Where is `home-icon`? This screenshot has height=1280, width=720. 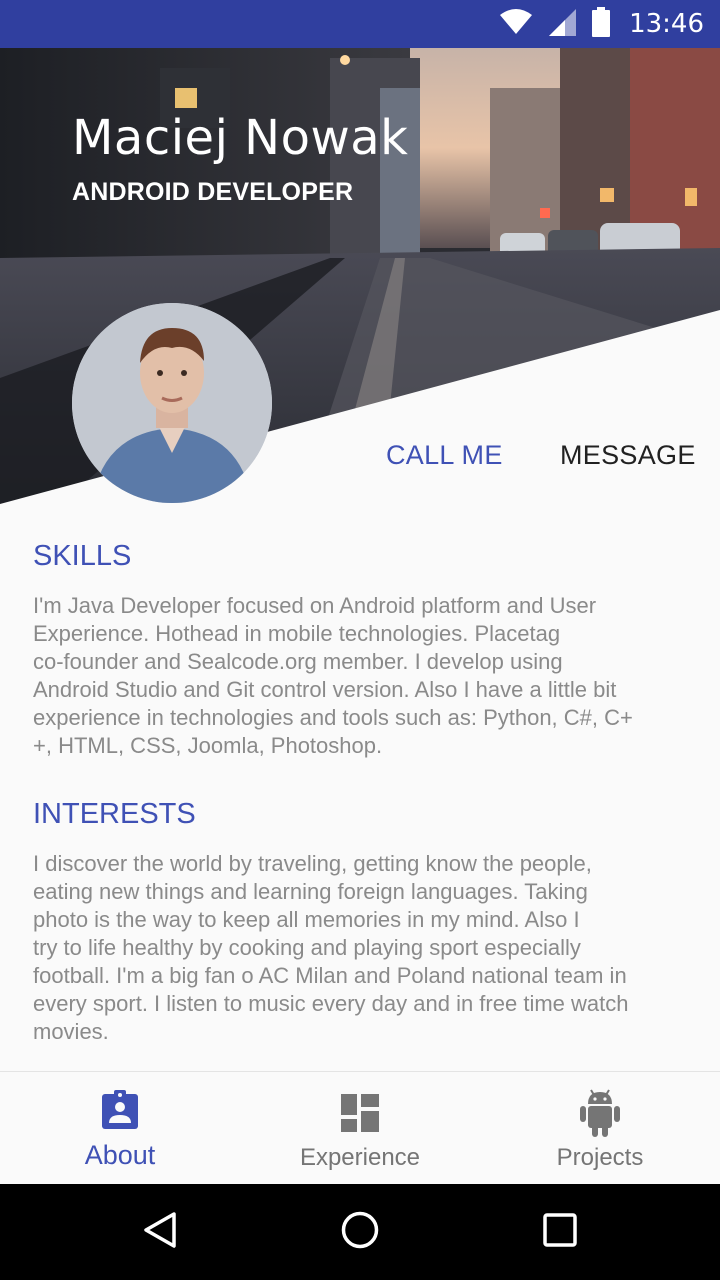 home-icon is located at coordinates (360, 1232).